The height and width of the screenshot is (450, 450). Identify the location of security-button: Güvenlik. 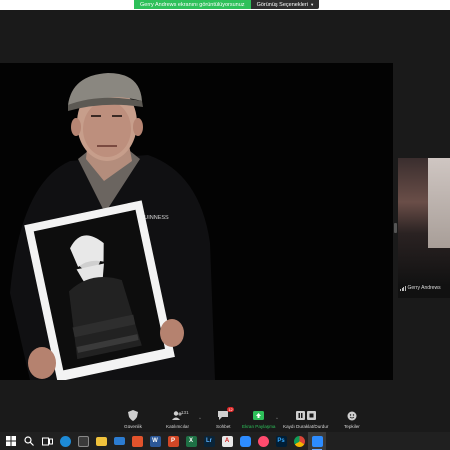
(133, 419).